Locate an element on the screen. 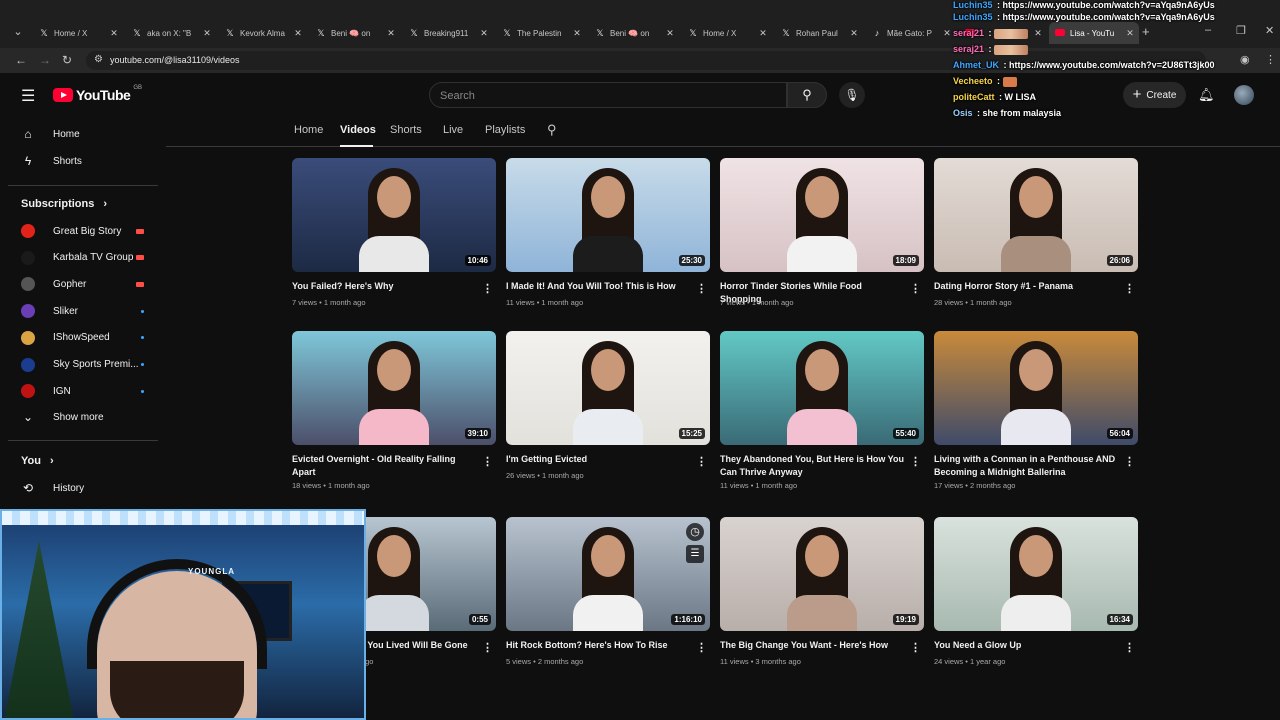 The width and height of the screenshot is (1280, 720). account-avatar is located at coordinates (1244, 95).